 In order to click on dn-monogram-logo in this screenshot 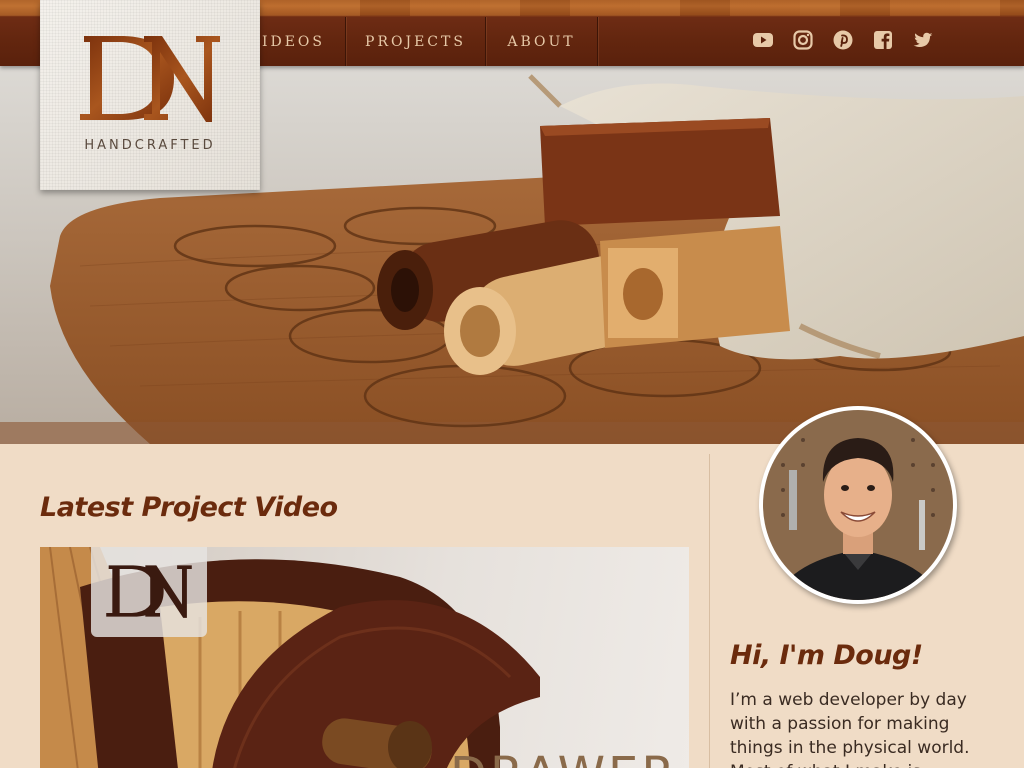, I will do `click(150, 79)`.